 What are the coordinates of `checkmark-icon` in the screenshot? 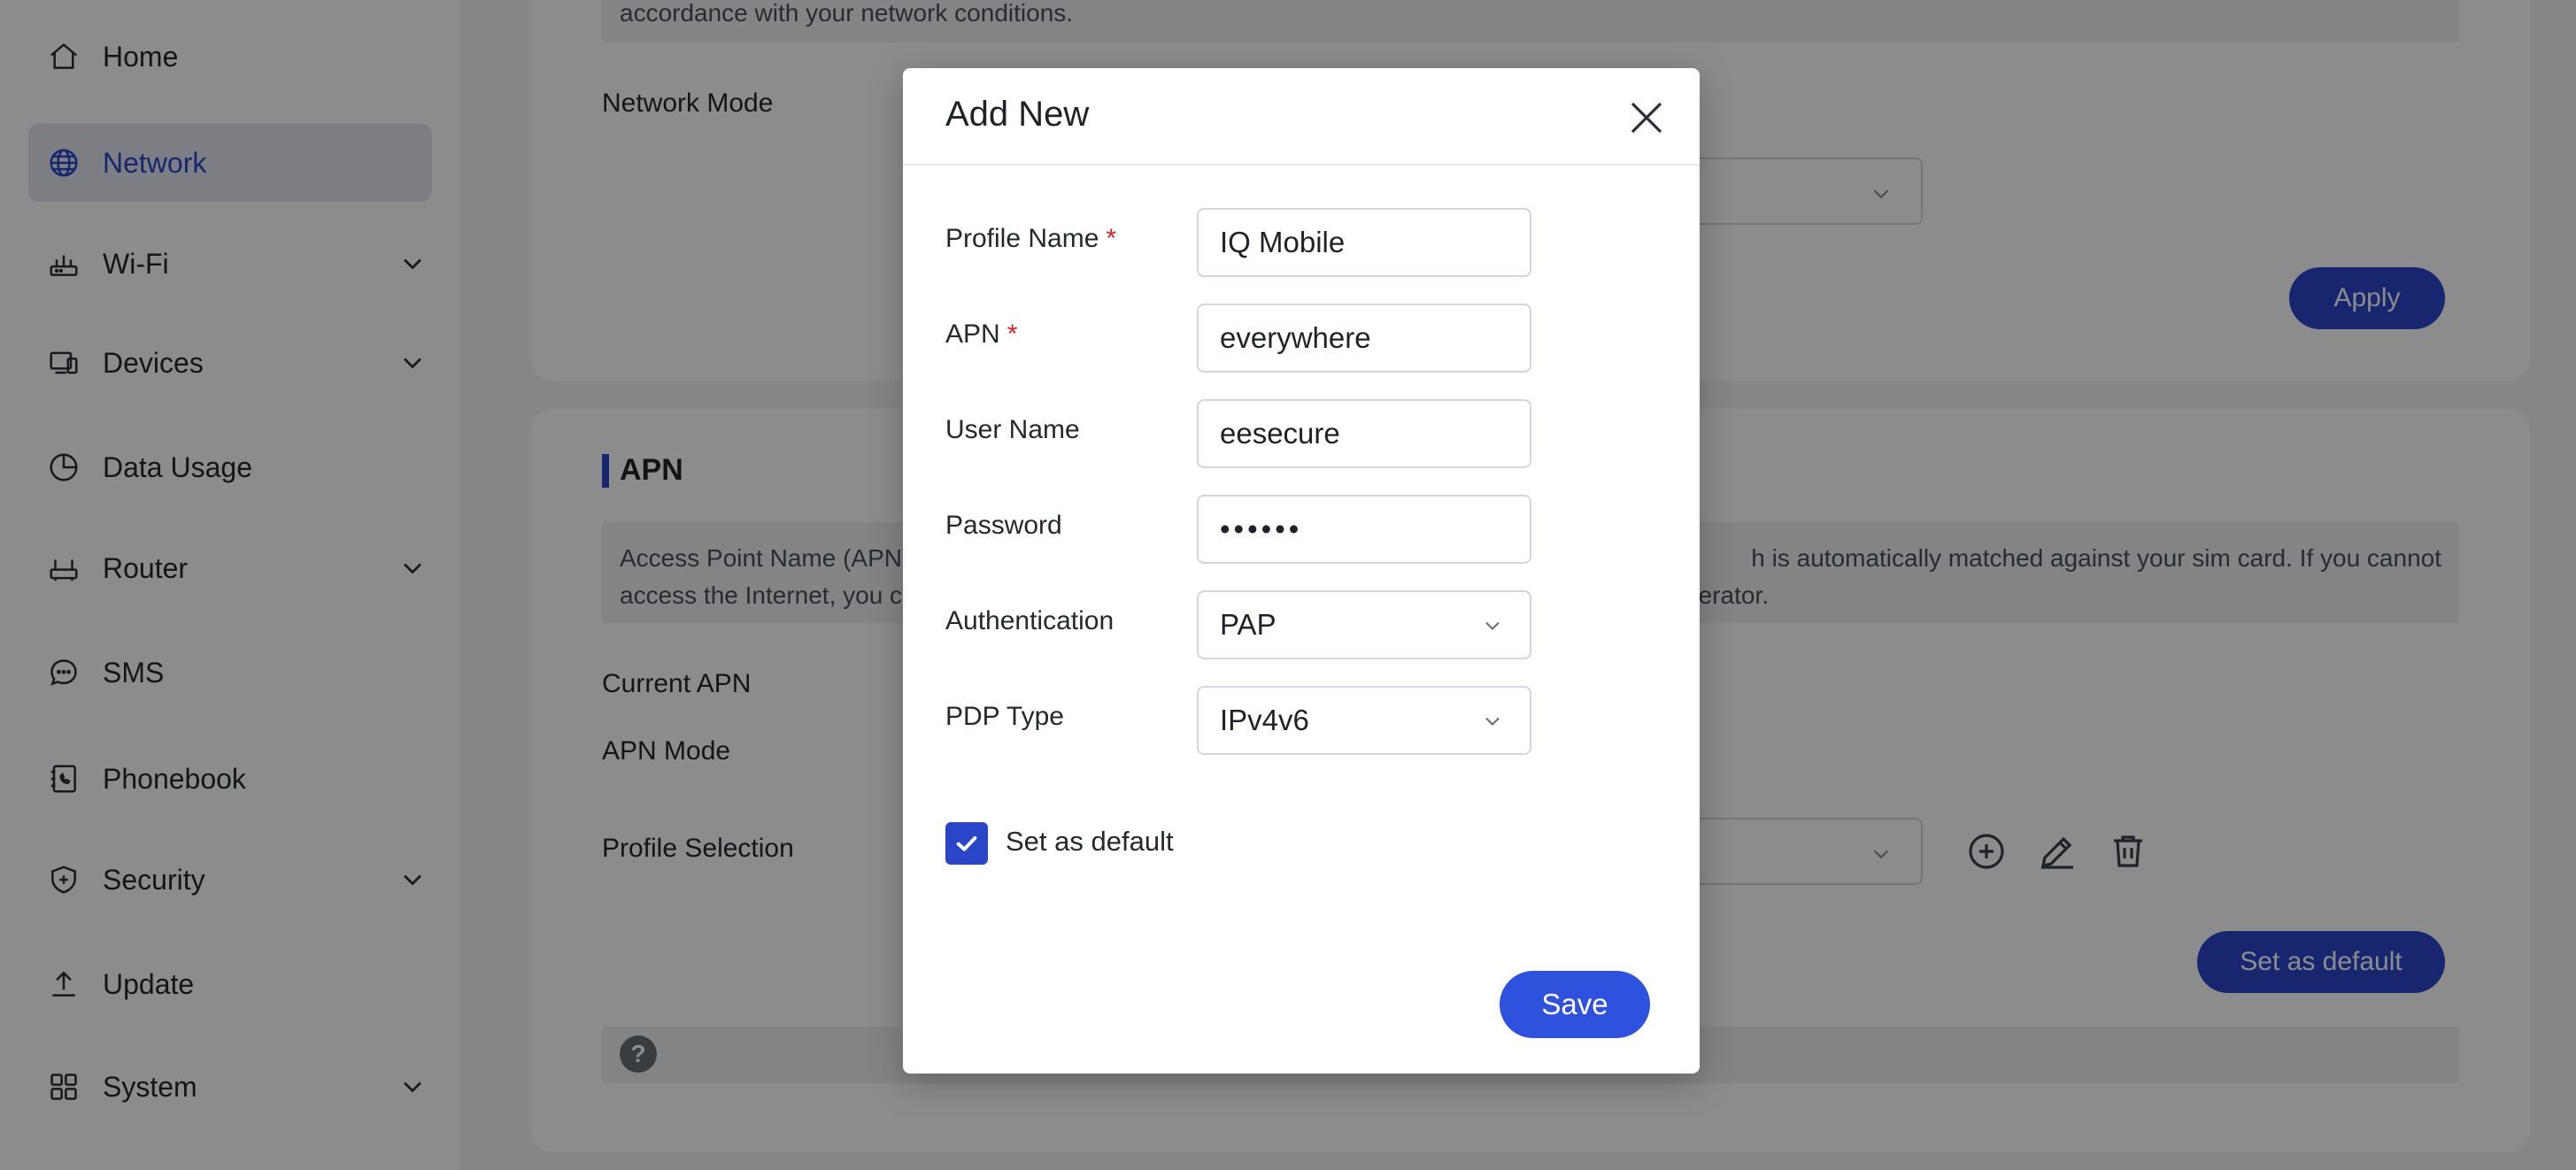 It's located at (966, 843).